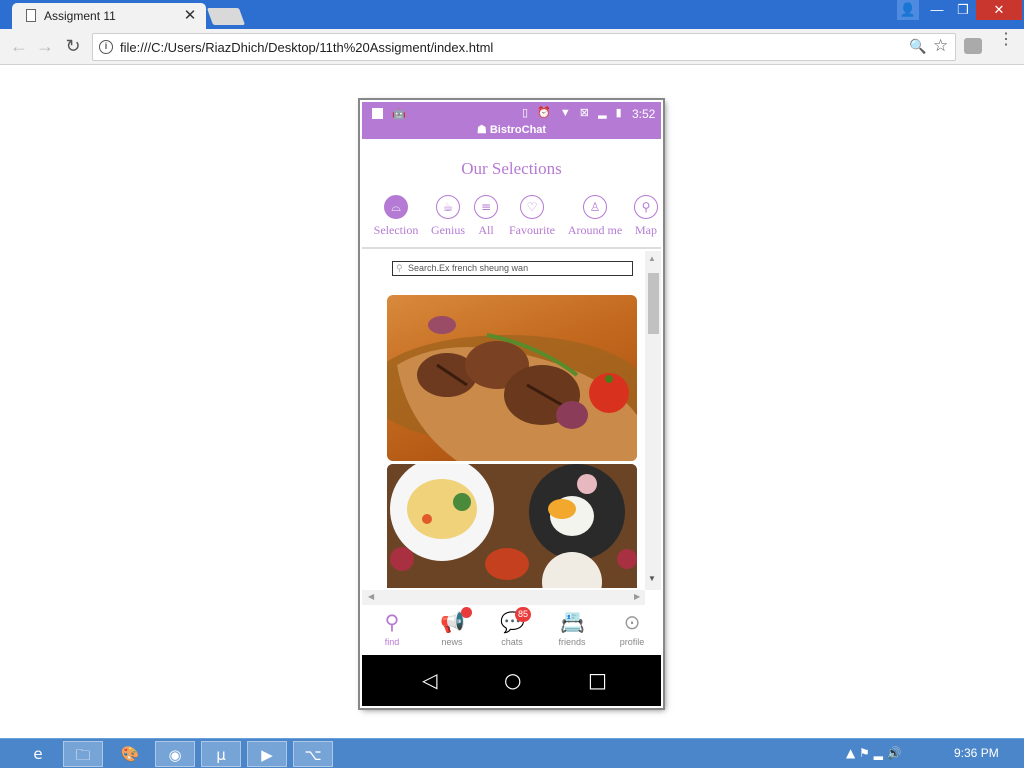 The width and height of the screenshot is (1024, 768). What do you see at coordinates (573, 113) in the screenshot?
I see `status-icons: ▯ ⏰ ▼ ⊠ ▂ ▮` at bounding box center [573, 113].